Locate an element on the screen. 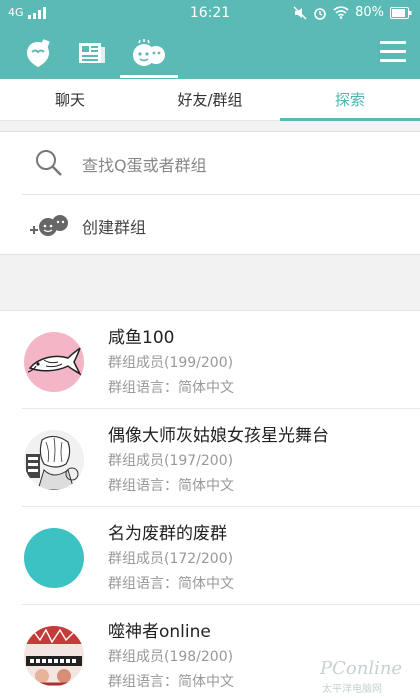 The width and height of the screenshot is (420, 700). tab-bar: 聊天 好友/群组 探索 is located at coordinates (210, 100).